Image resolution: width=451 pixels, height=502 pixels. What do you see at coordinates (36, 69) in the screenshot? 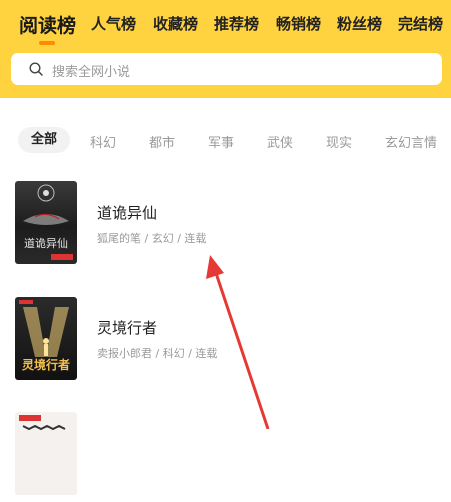
I see `search-icon` at bounding box center [36, 69].